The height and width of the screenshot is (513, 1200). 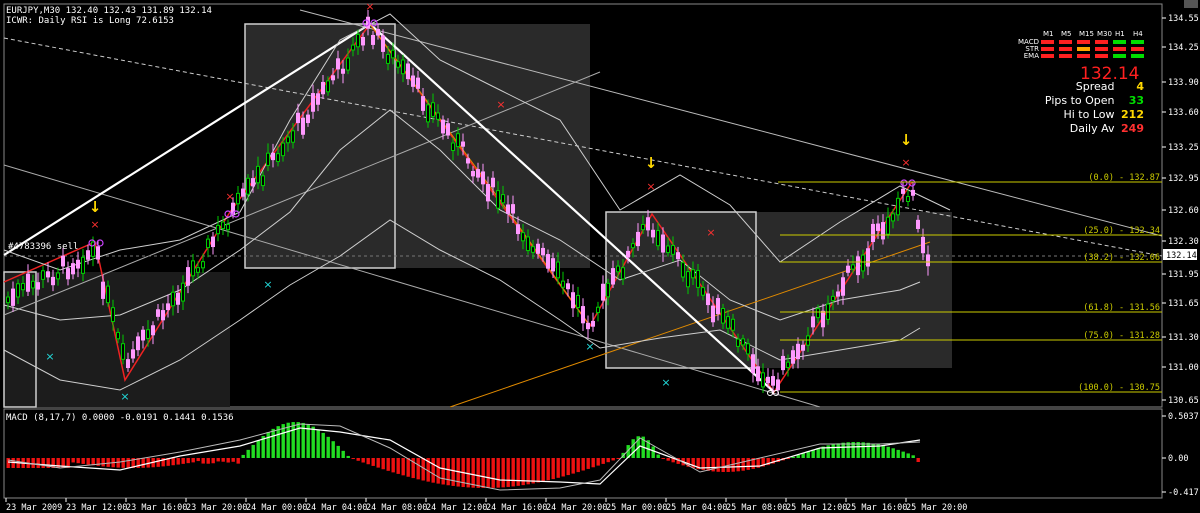 What do you see at coordinates (1183, 113) in the screenshot?
I see `price-tick-label: 133.60` at bounding box center [1183, 113].